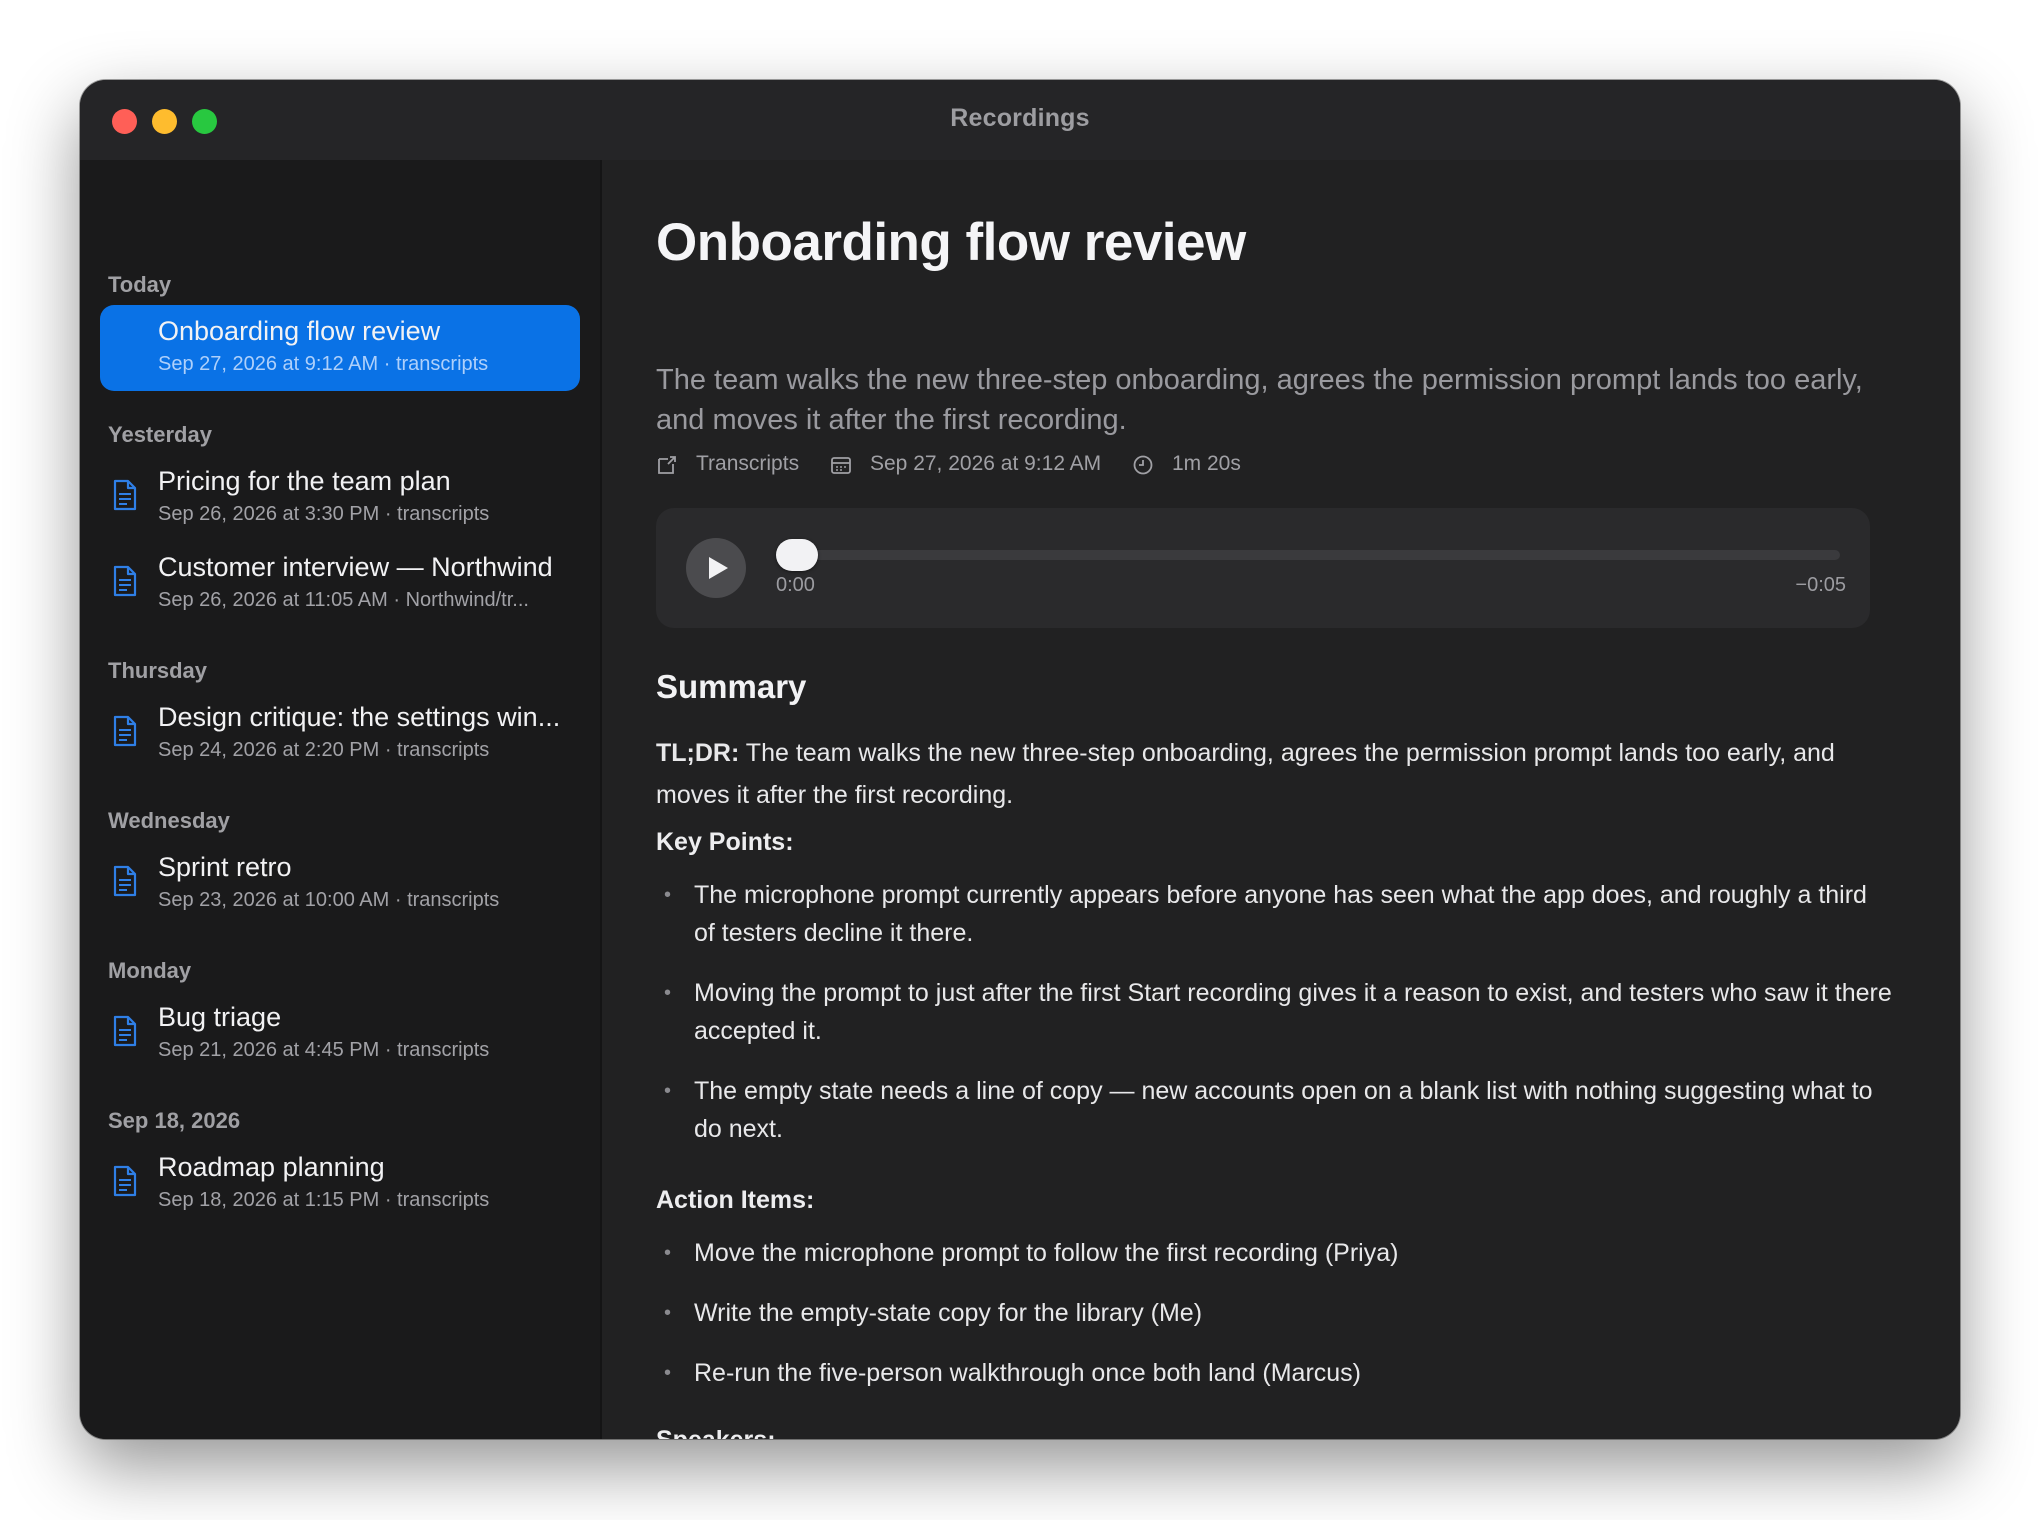 This screenshot has height=1520, width=2040. I want to click on folder-link-icon, so click(667, 465).